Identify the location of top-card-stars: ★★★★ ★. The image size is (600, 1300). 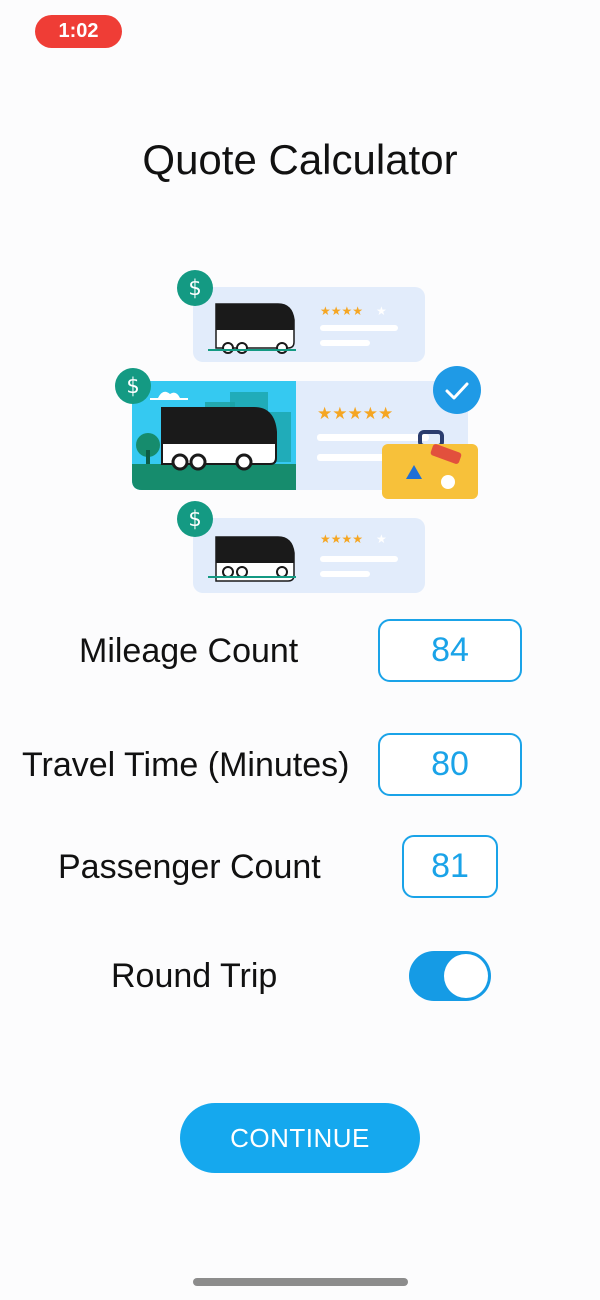
(353, 311).